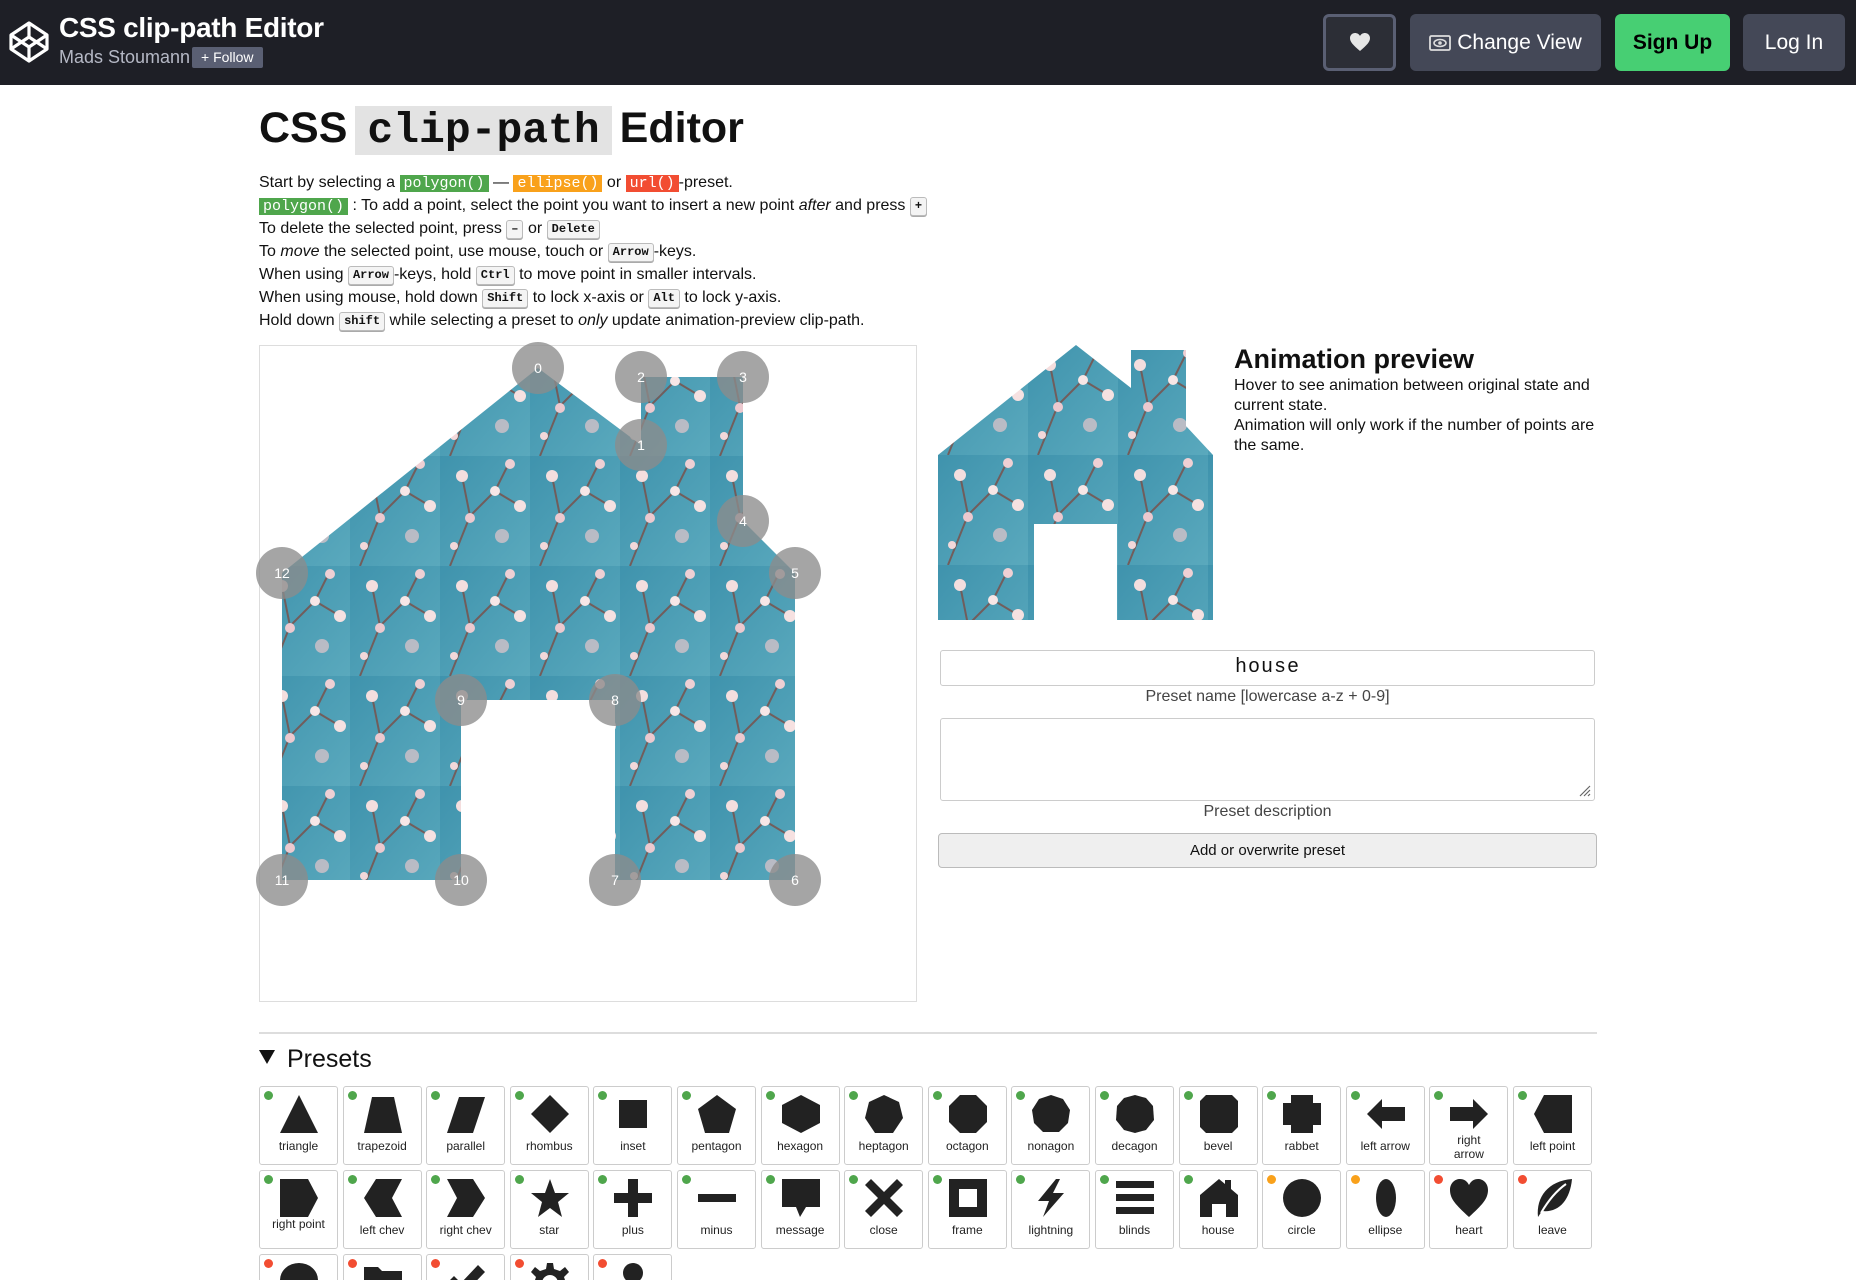 The width and height of the screenshot is (1856, 1280). What do you see at coordinates (883, 1230) in the screenshot?
I see `preset-label: close` at bounding box center [883, 1230].